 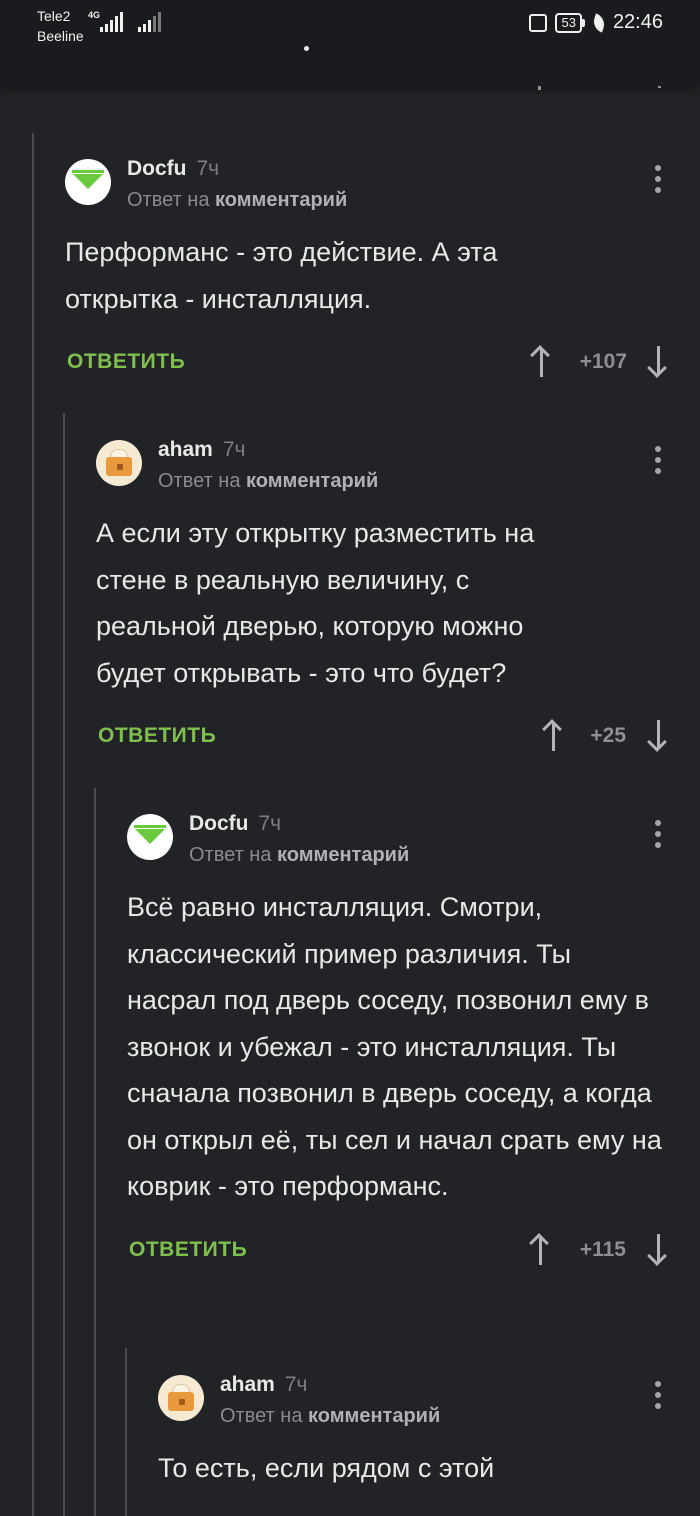 I want to click on comment-actions: ОТВЕТИТЬ +115, so click(x=401, y=1252).